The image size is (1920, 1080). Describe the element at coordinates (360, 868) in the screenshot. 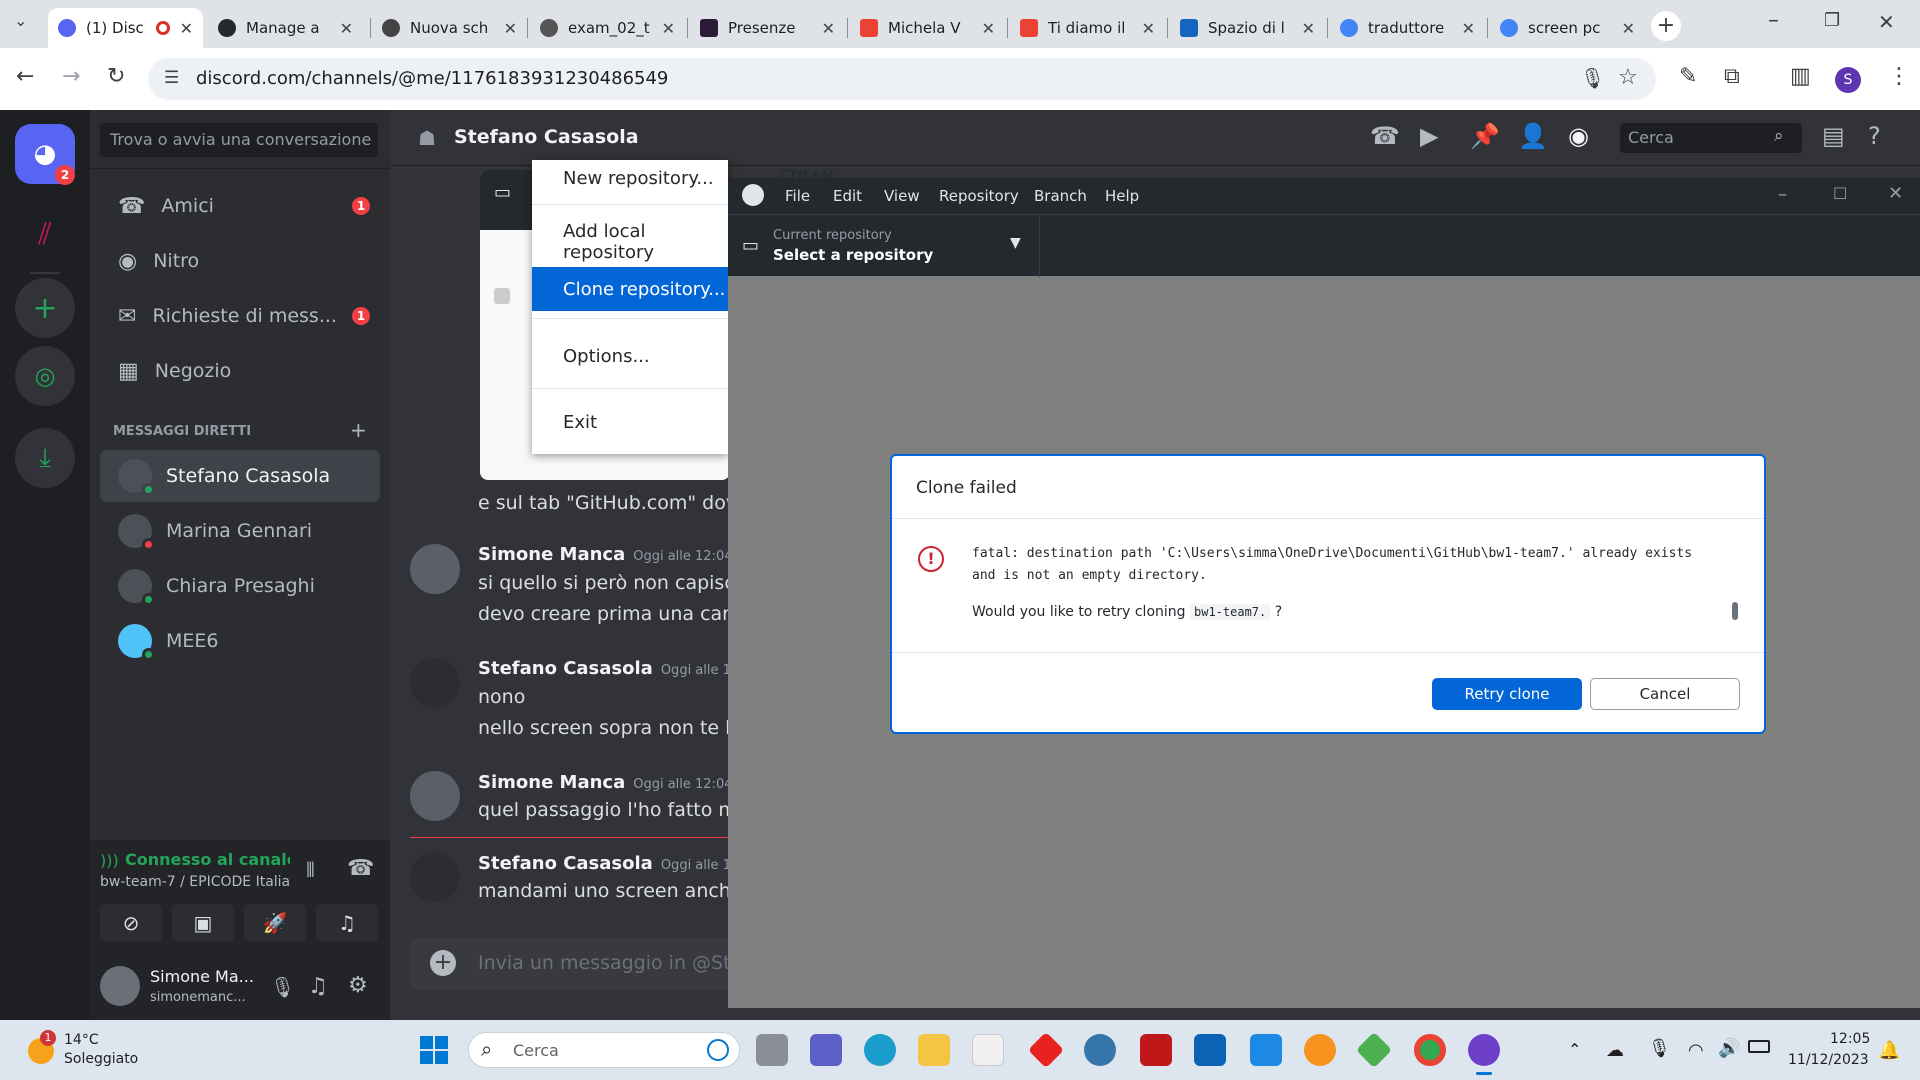

I see `disconnect-icon: ☎` at that location.